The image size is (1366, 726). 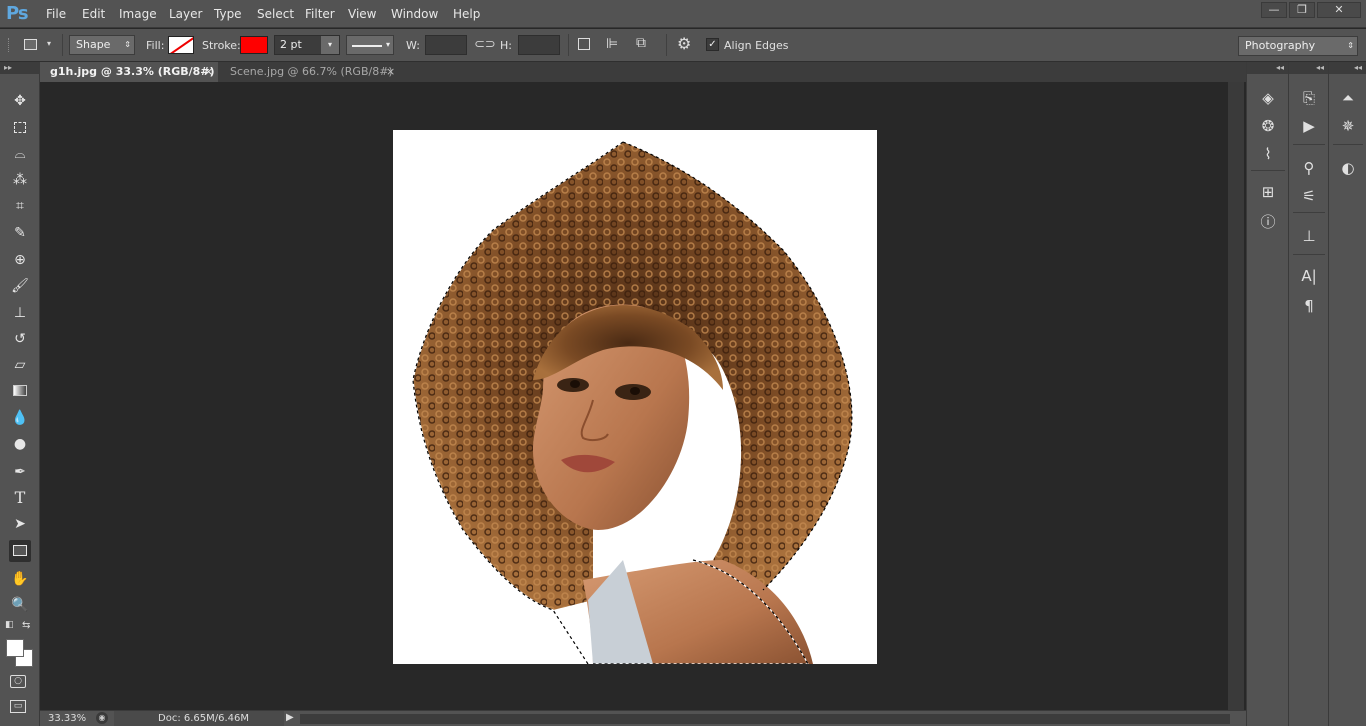 I want to click on brush-settings-icon: ⚟, so click(x=1309, y=196).